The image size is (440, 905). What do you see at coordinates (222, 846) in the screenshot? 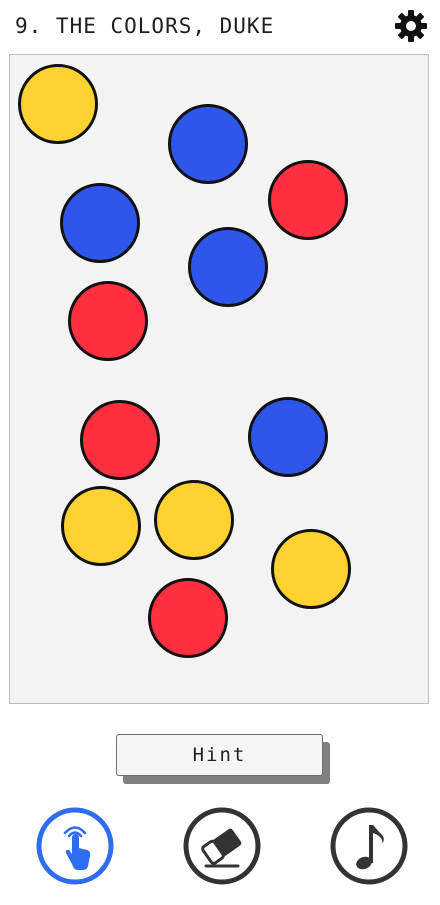
I see `eraser-tool-button` at bounding box center [222, 846].